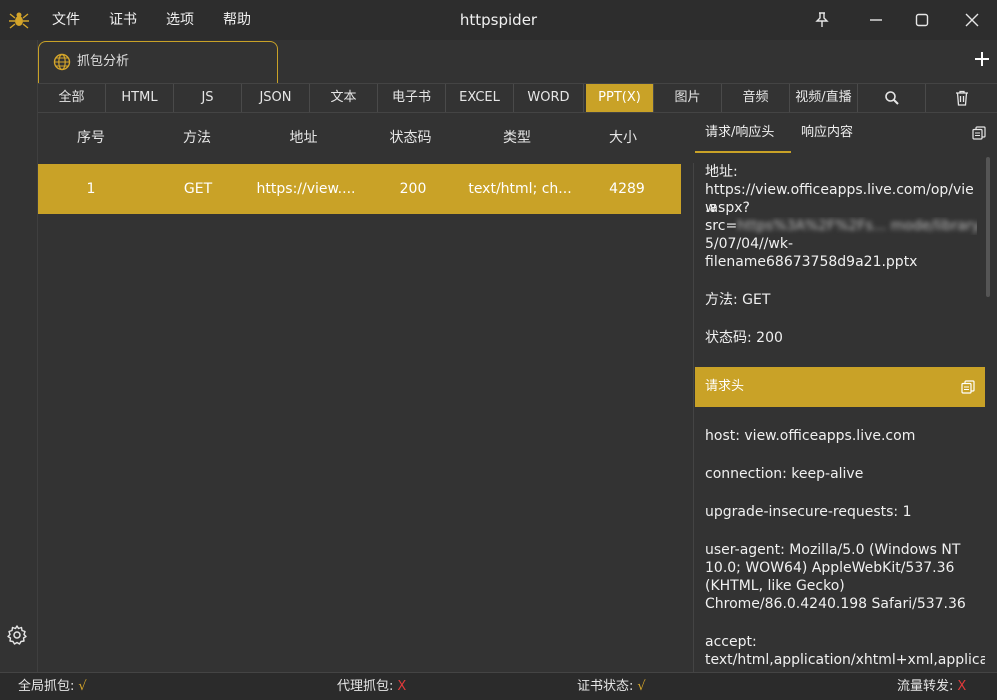 The height and width of the screenshot is (700, 997). I want to click on tab-label: 抓包分析, so click(103, 61).